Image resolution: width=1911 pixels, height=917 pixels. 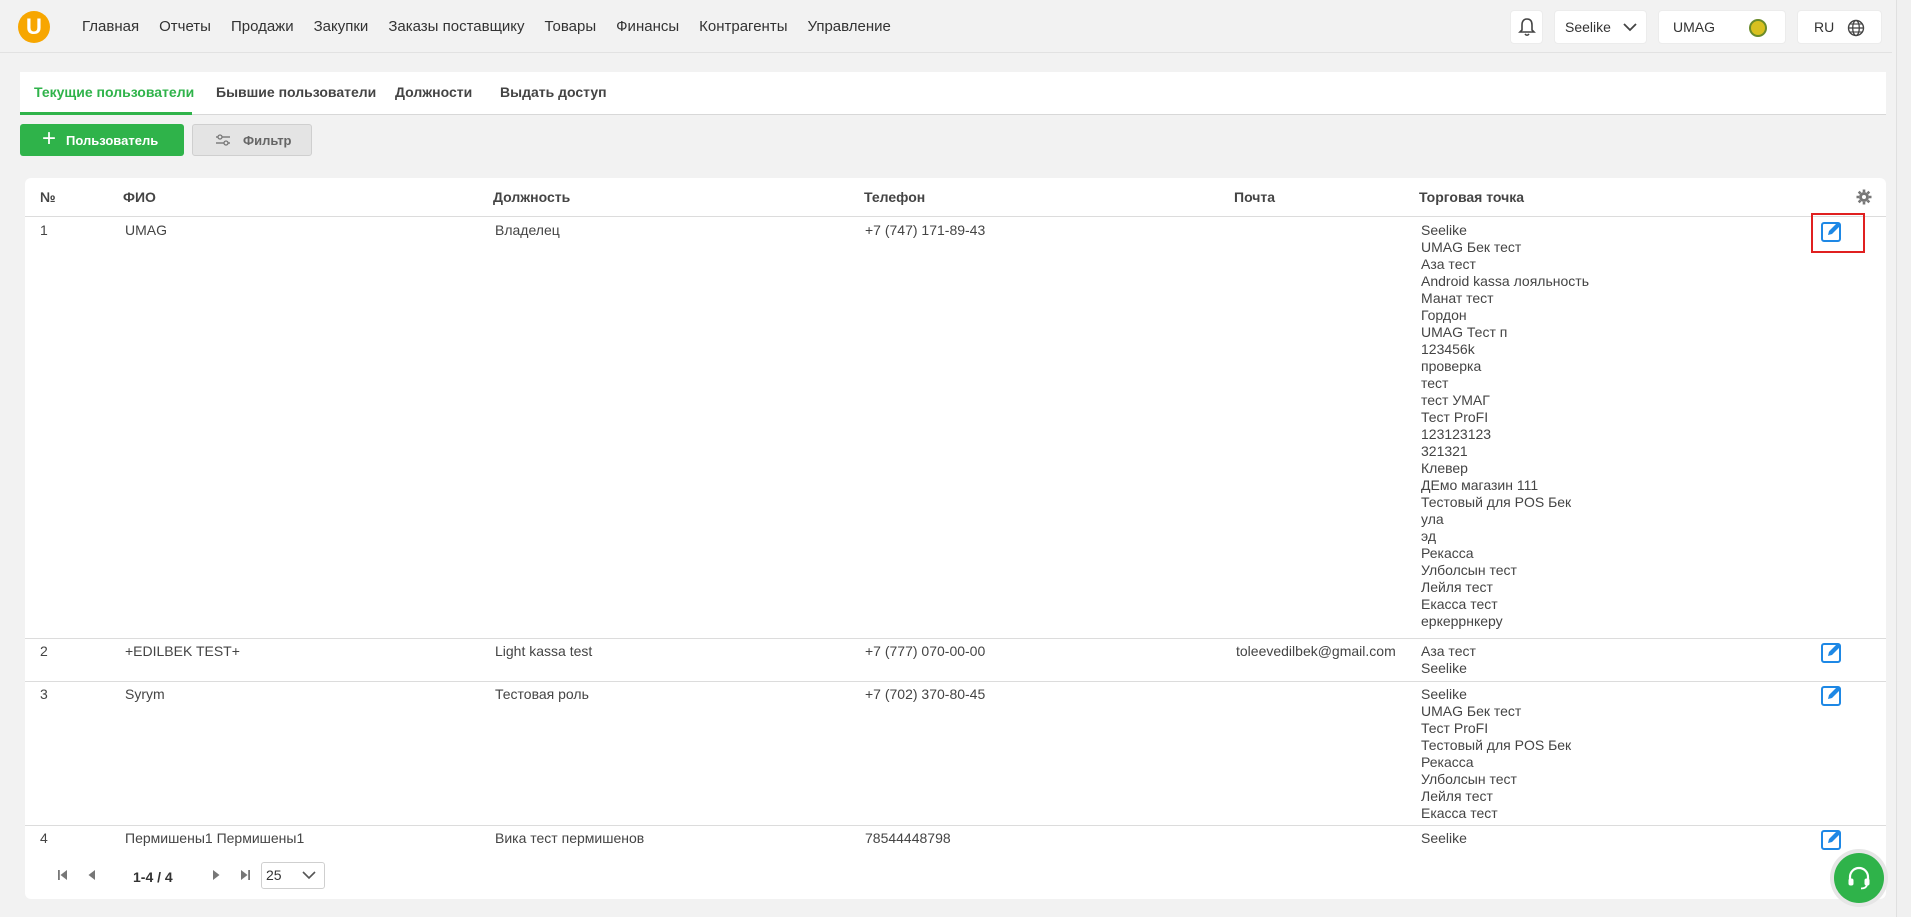 What do you see at coordinates (1444, 315) in the screenshot?
I see `store-item: Гордон` at bounding box center [1444, 315].